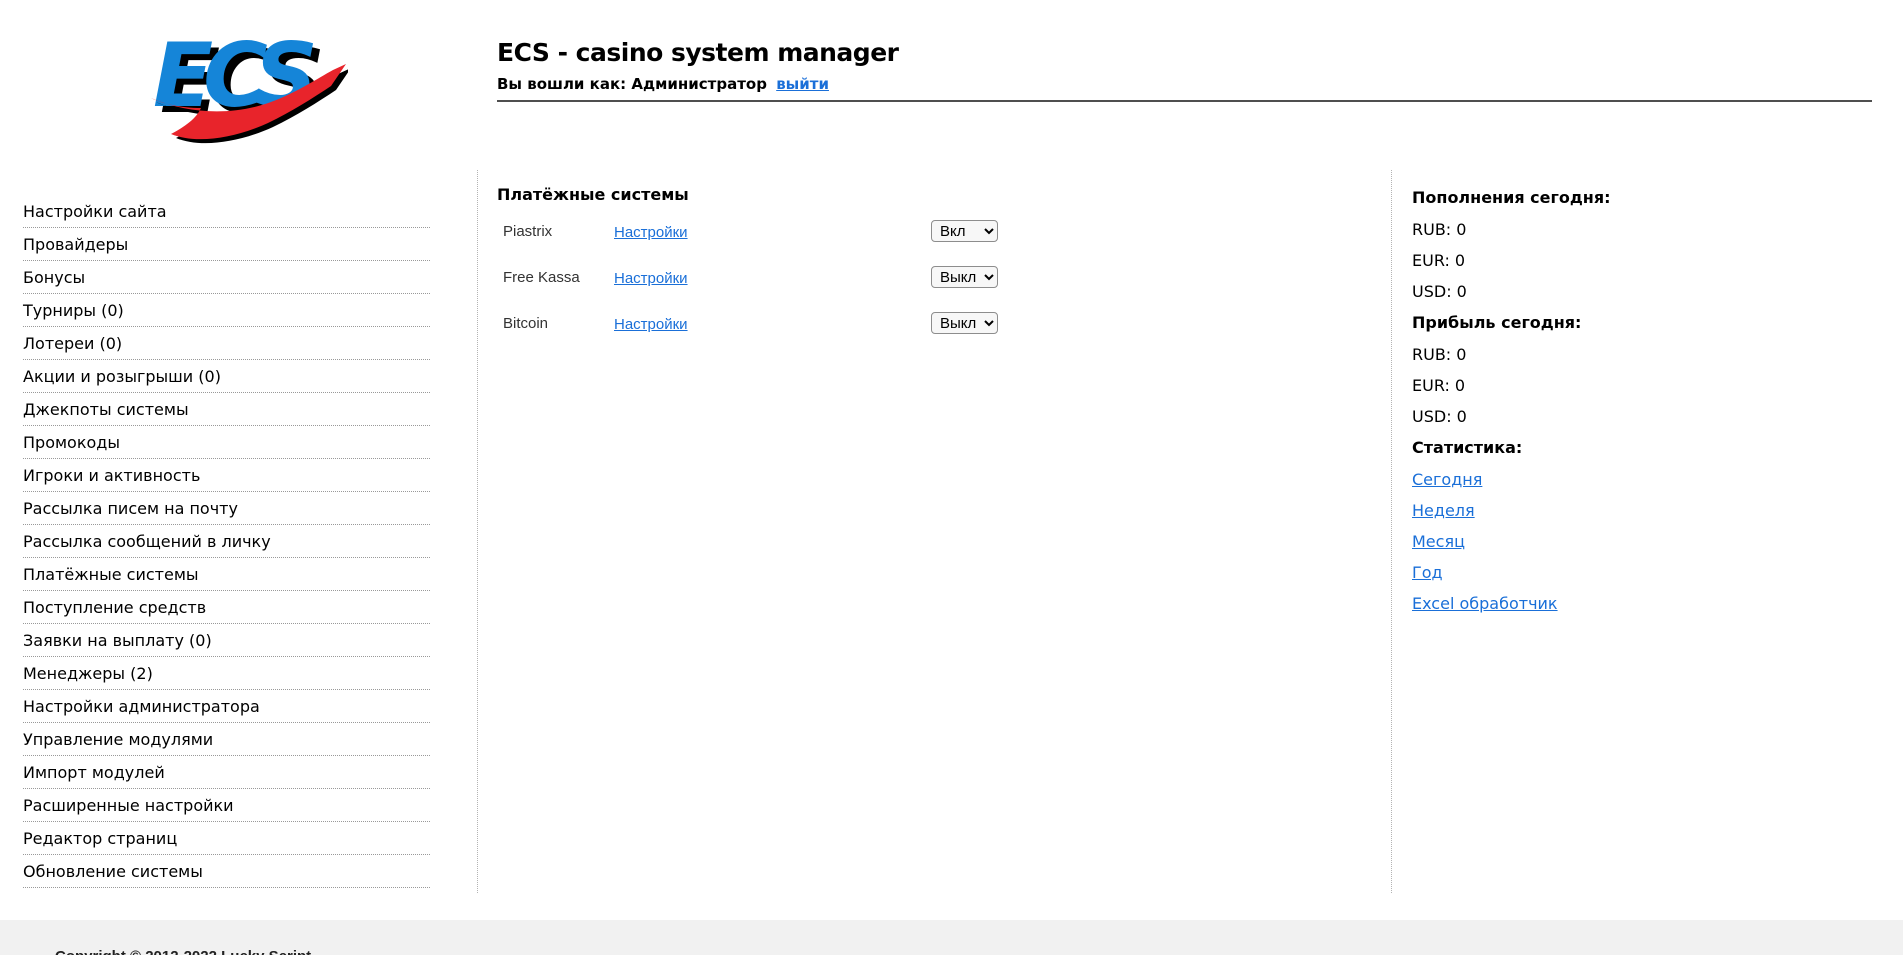 The width and height of the screenshot is (1903, 955). What do you see at coordinates (226, 673) in the screenshot?
I see `sidebar-item: Менеджеры (2)` at bounding box center [226, 673].